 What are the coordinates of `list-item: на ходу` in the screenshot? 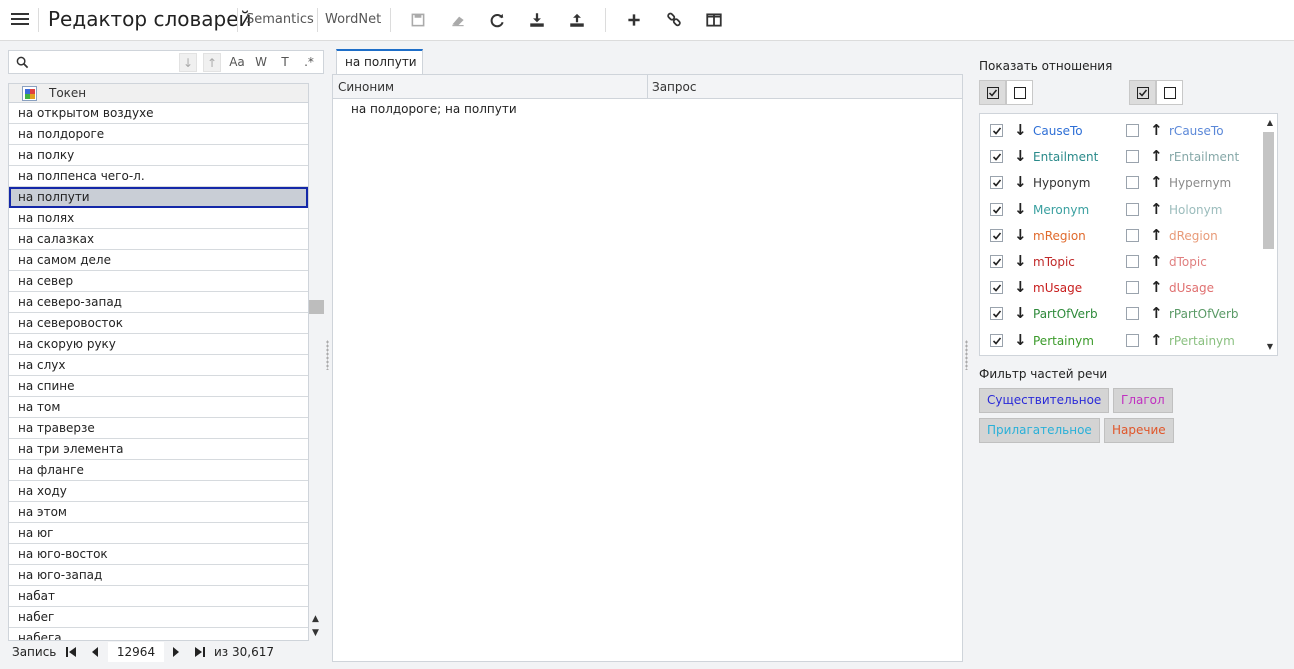 It's located at (158, 491).